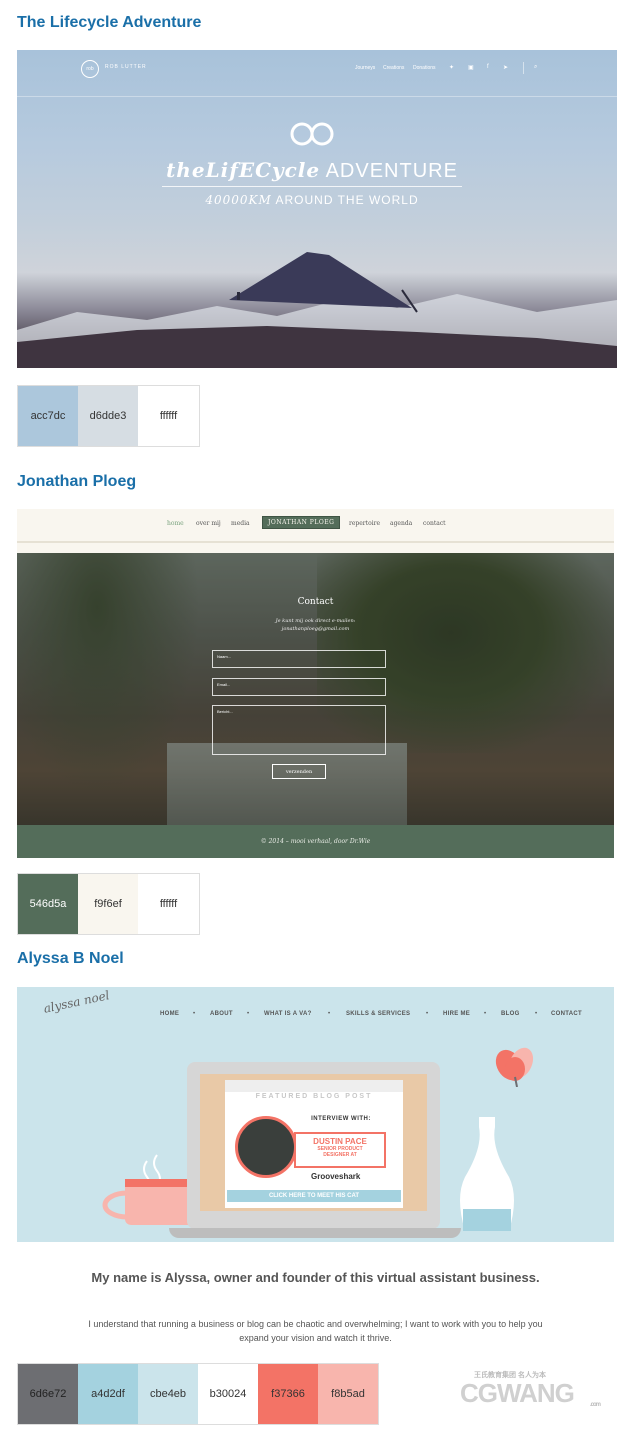  What do you see at coordinates (299, 771) in the screenshot?
I see `send-button: verzenden` at bounding box center [299, 771].